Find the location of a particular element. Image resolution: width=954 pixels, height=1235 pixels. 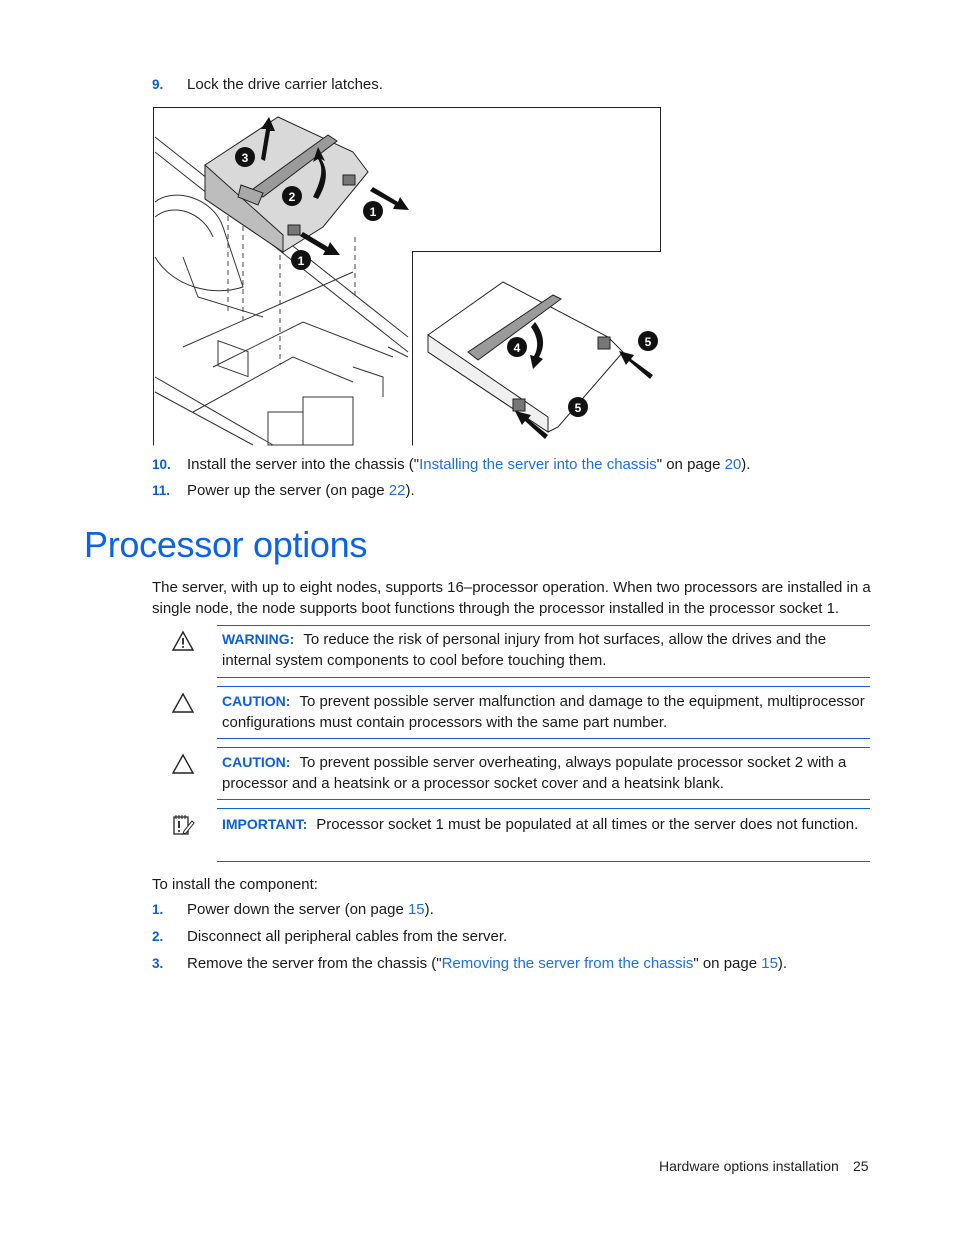

step-number: 9. is located at coordinates (158, 84).